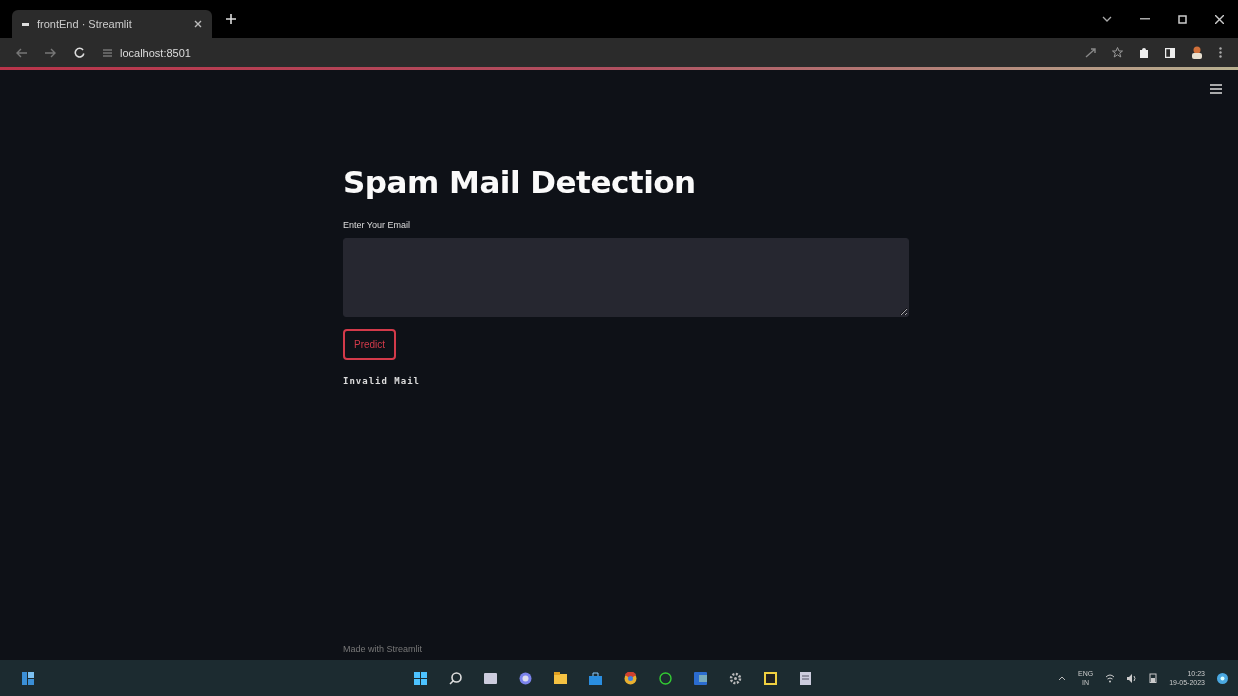 Image resolution: width=1238 pixels, height=696 pixels. Describe the element at coordinates (1197, 52) in the screenshot. I see `profile-icon` at that location.